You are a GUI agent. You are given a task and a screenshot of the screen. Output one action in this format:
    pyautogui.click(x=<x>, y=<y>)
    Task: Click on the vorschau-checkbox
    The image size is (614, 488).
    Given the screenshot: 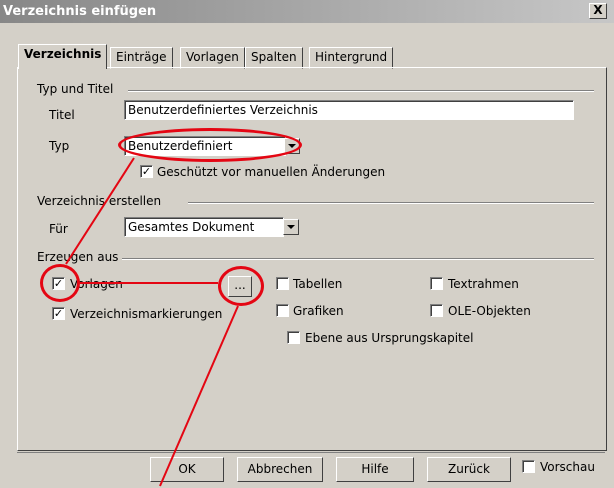 What is the action you would take?
    pyautogui.click(x=528, y=466)
    